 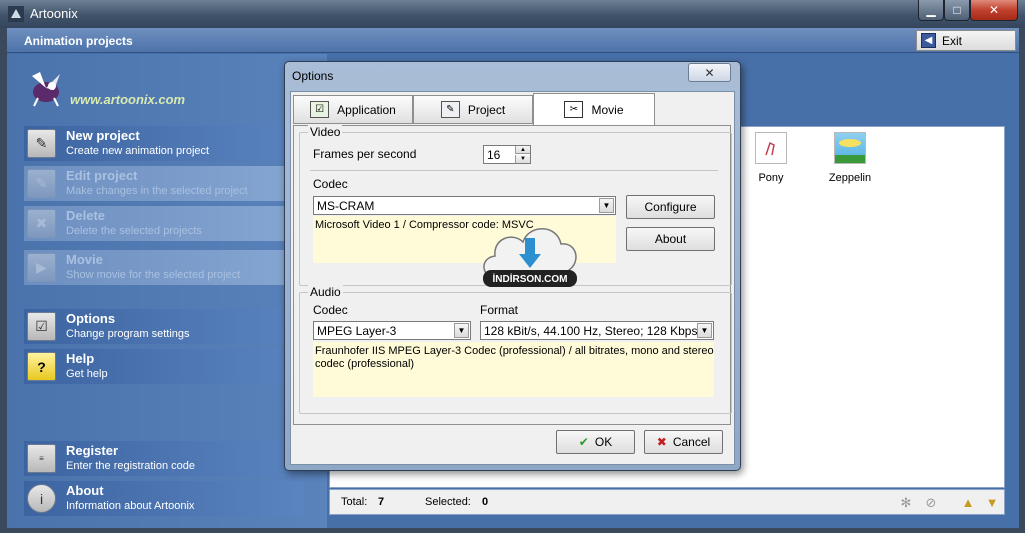 What do you see at coordinates (667, 502) in the screenshot?
I see `status-bar: Total: 7 Selected: 0 ✻ ⊘ ▲ ▼` at bounding box center [667, 502].